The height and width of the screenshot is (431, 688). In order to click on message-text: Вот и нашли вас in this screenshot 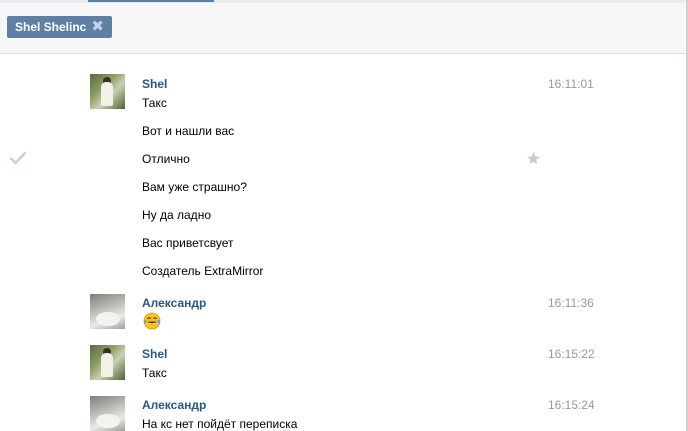, I will do `click(188, 131)`.